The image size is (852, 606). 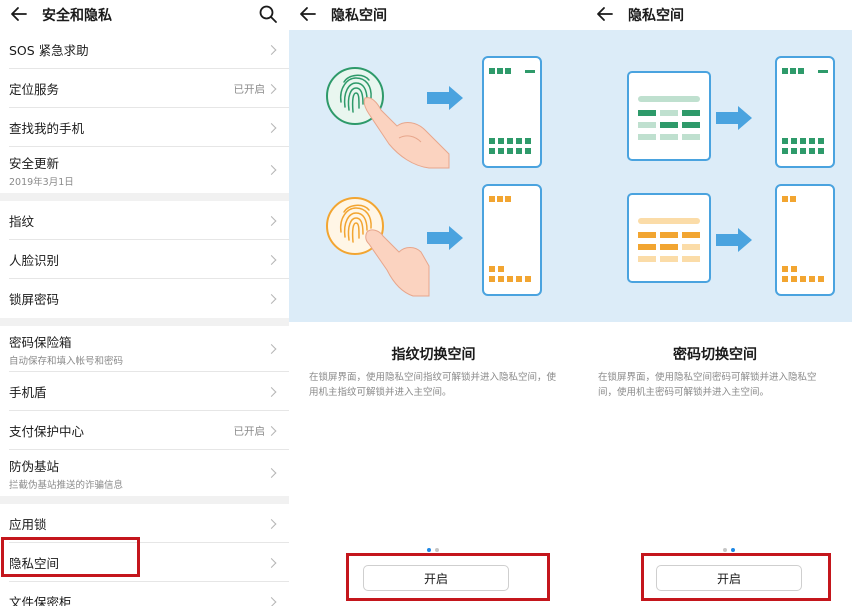 I want to click on settings-row: 手机盾, so click(x=144, y=391).